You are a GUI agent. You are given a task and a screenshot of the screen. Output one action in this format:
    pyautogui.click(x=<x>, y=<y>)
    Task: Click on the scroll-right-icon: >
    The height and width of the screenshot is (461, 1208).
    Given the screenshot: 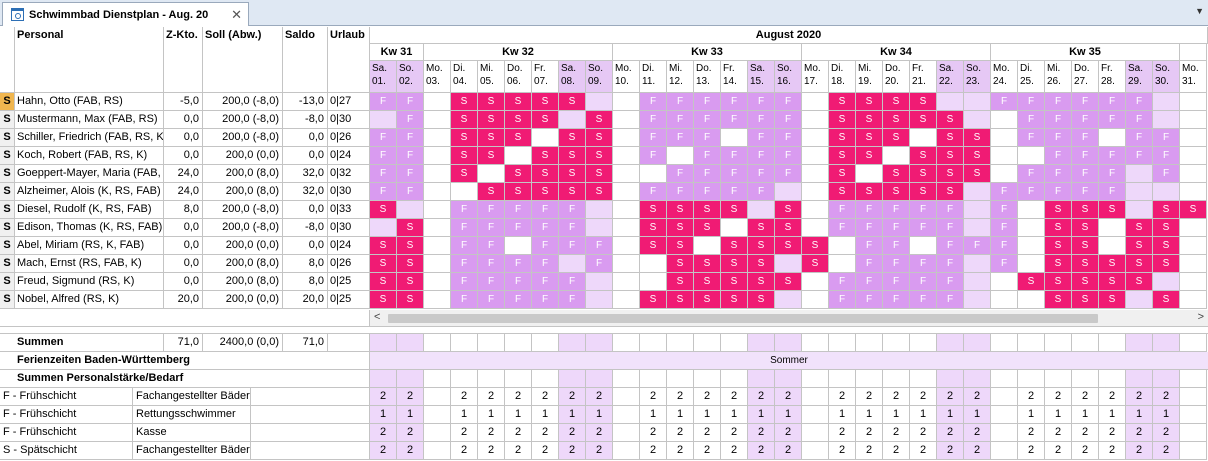 What is the action you would take?
    pyautogui.click(x=1201, y=317)
    